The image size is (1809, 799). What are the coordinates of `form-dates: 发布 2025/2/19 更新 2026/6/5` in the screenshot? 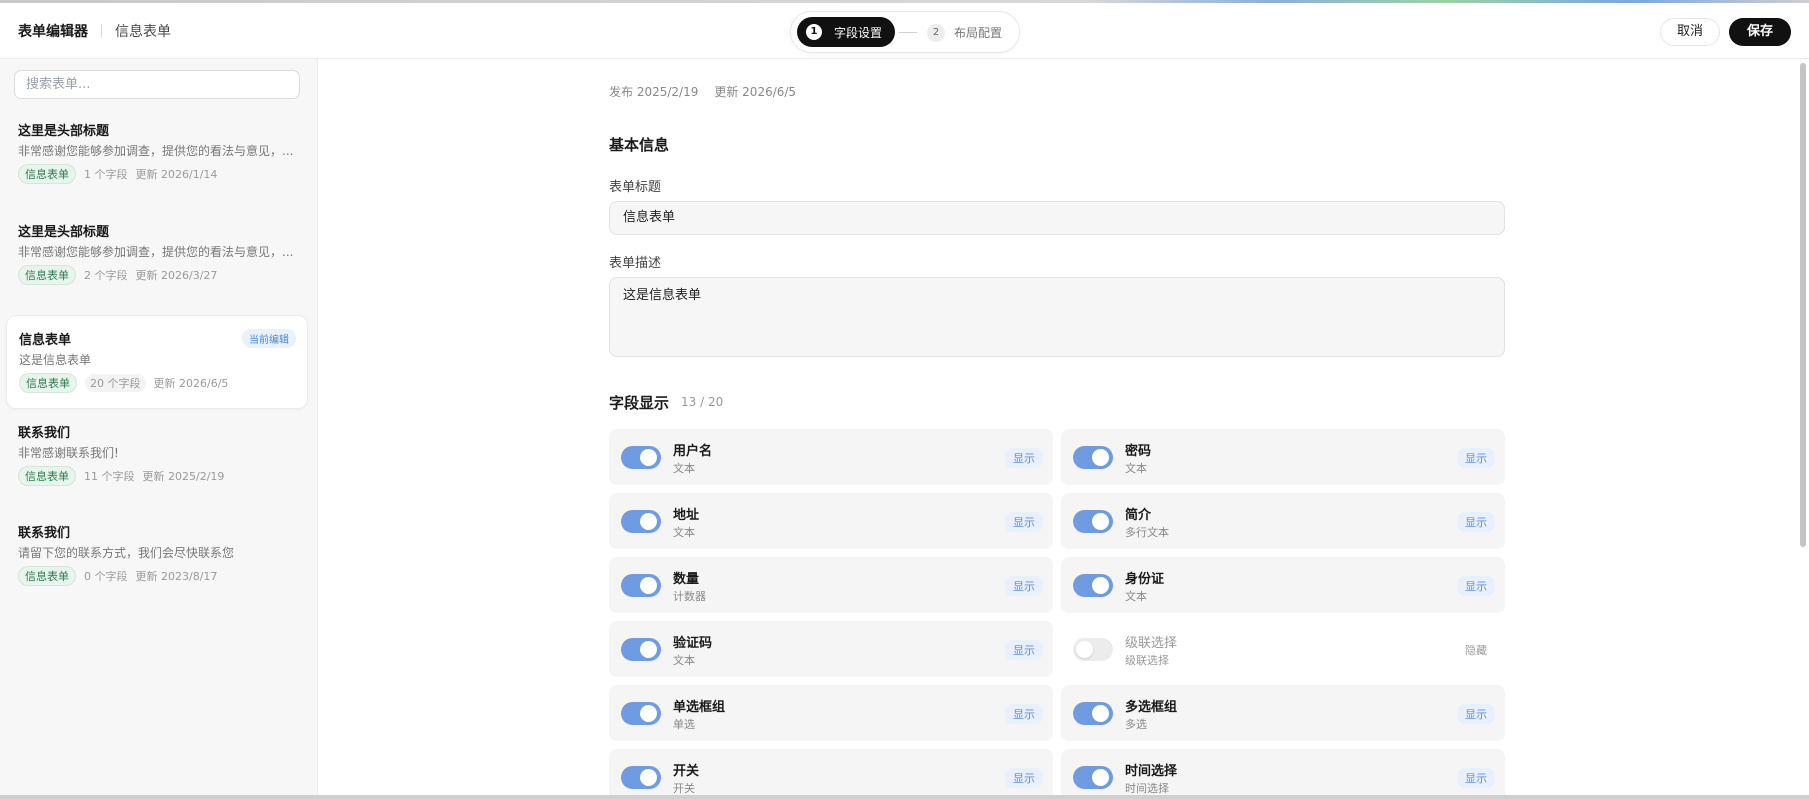 It's located at (702, 91).